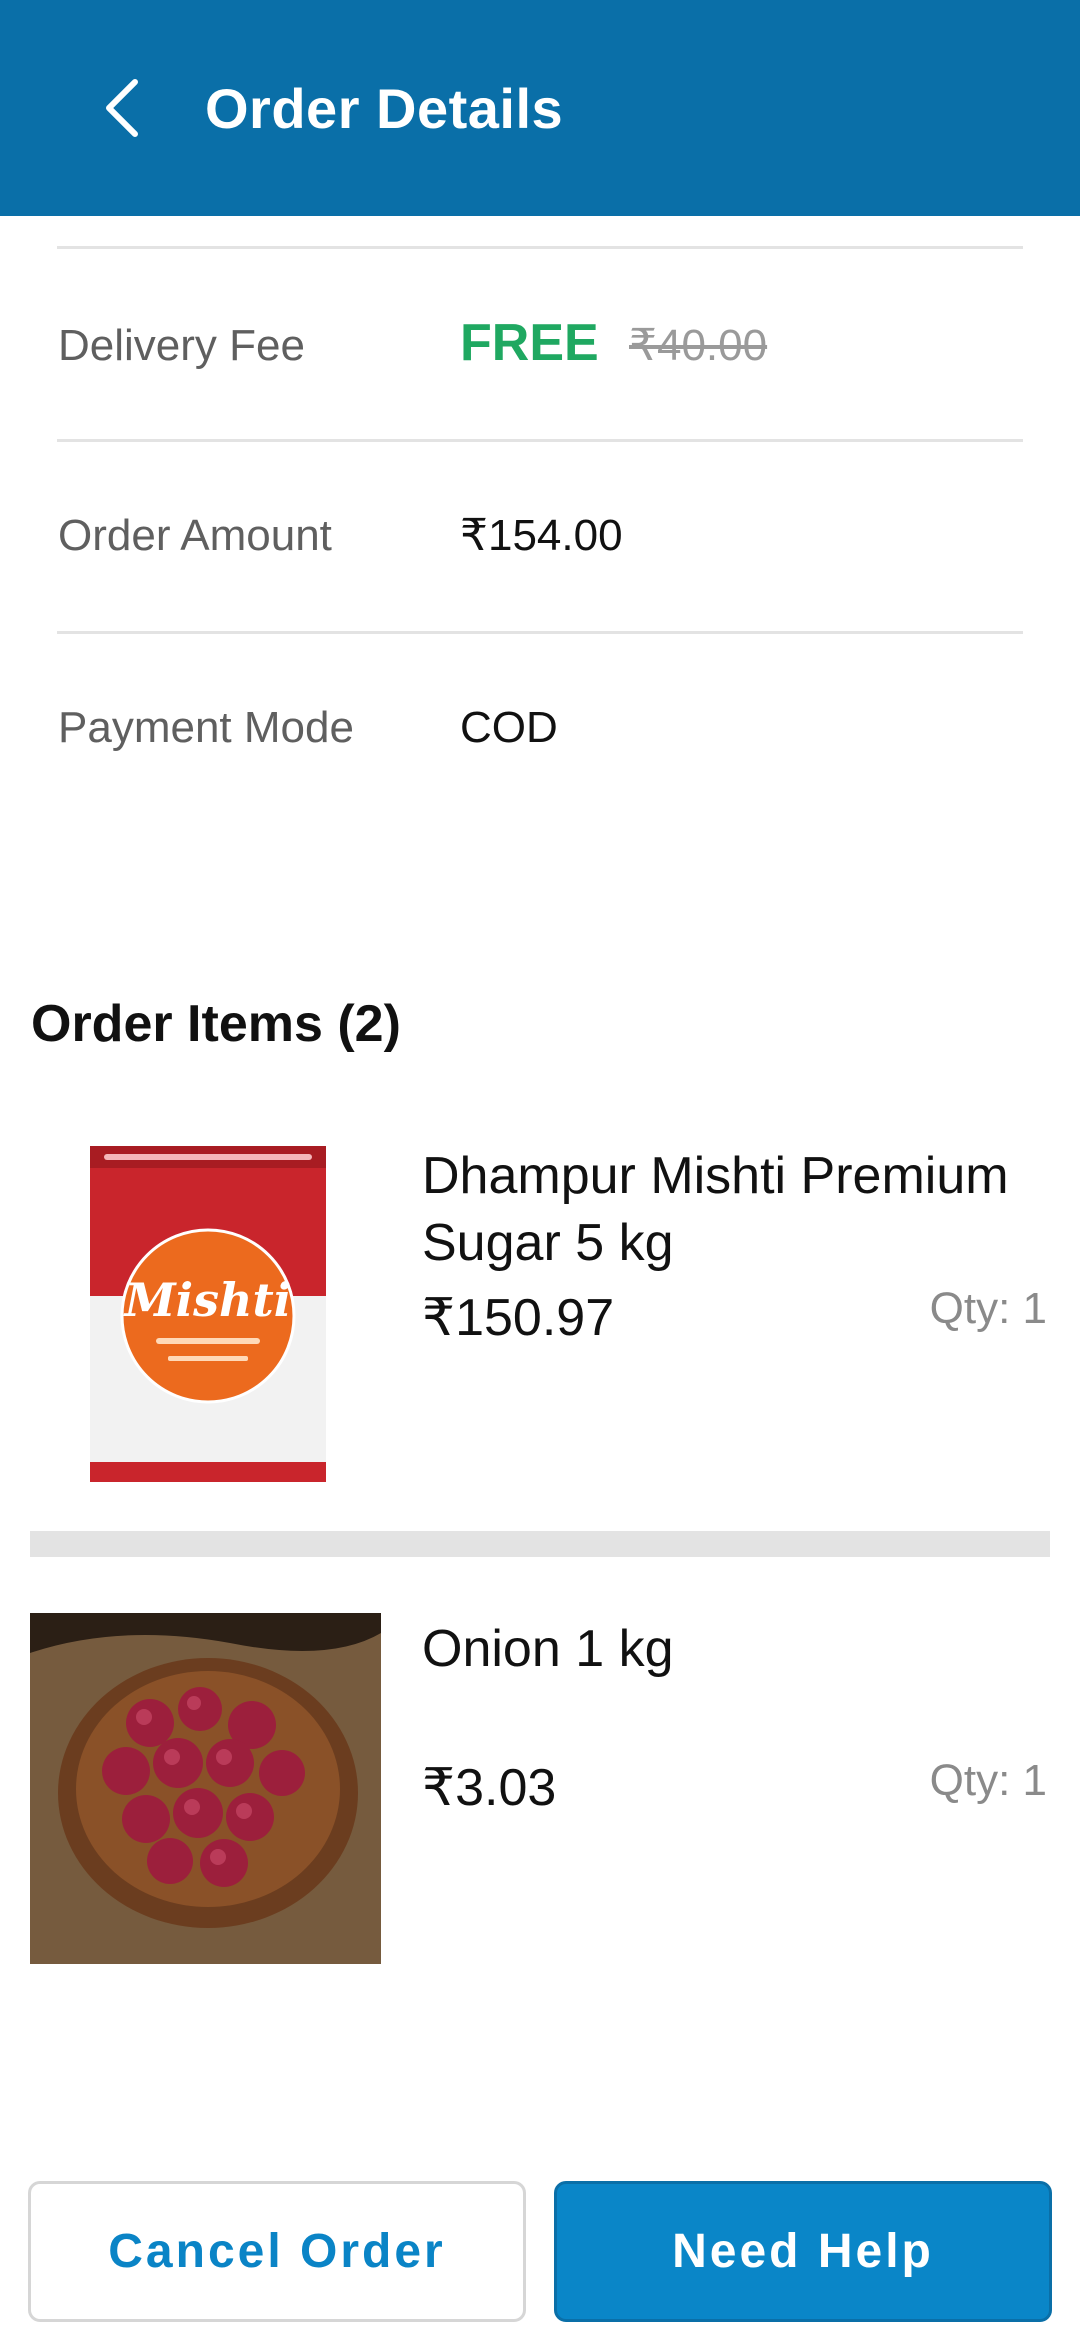 This screenshot has height=2343, width=1080. I want to click on back-button, so click(121, 108).